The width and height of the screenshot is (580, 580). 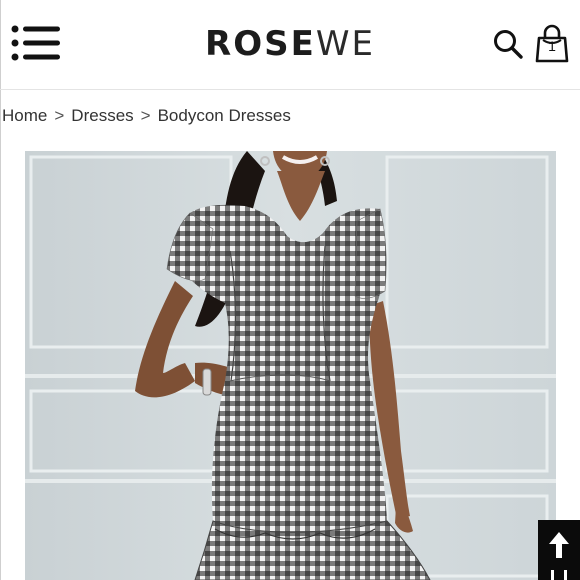 I want to click on breadcrumb-current: Bodycon Dresses, so click(x=224, y=115).